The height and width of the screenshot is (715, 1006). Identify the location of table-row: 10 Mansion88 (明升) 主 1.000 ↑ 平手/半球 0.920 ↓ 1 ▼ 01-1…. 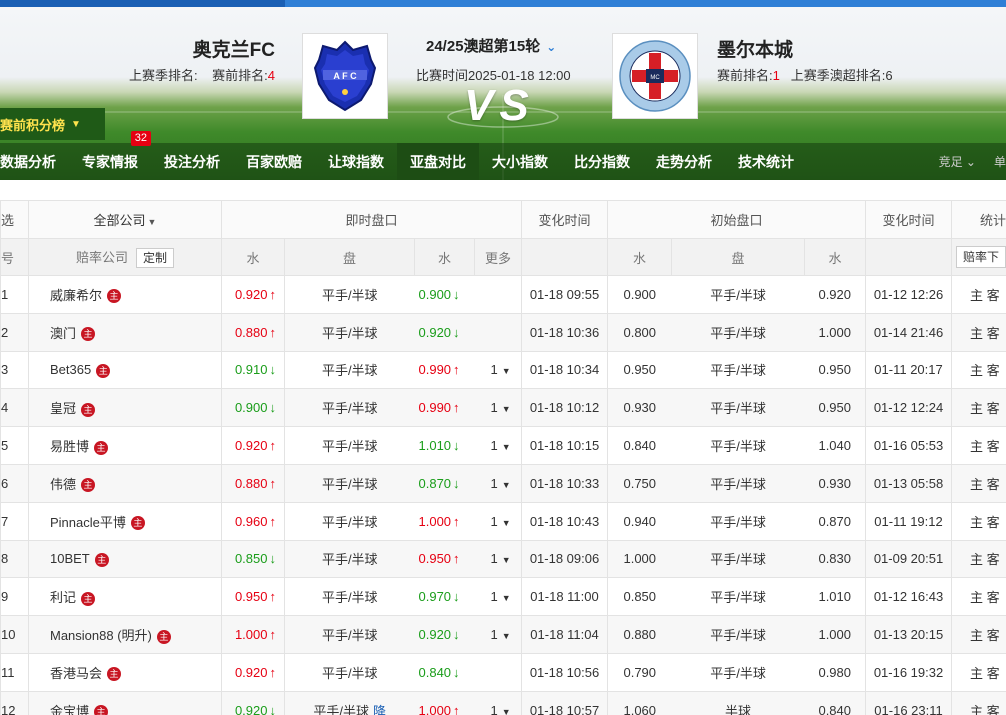
(503, 634).